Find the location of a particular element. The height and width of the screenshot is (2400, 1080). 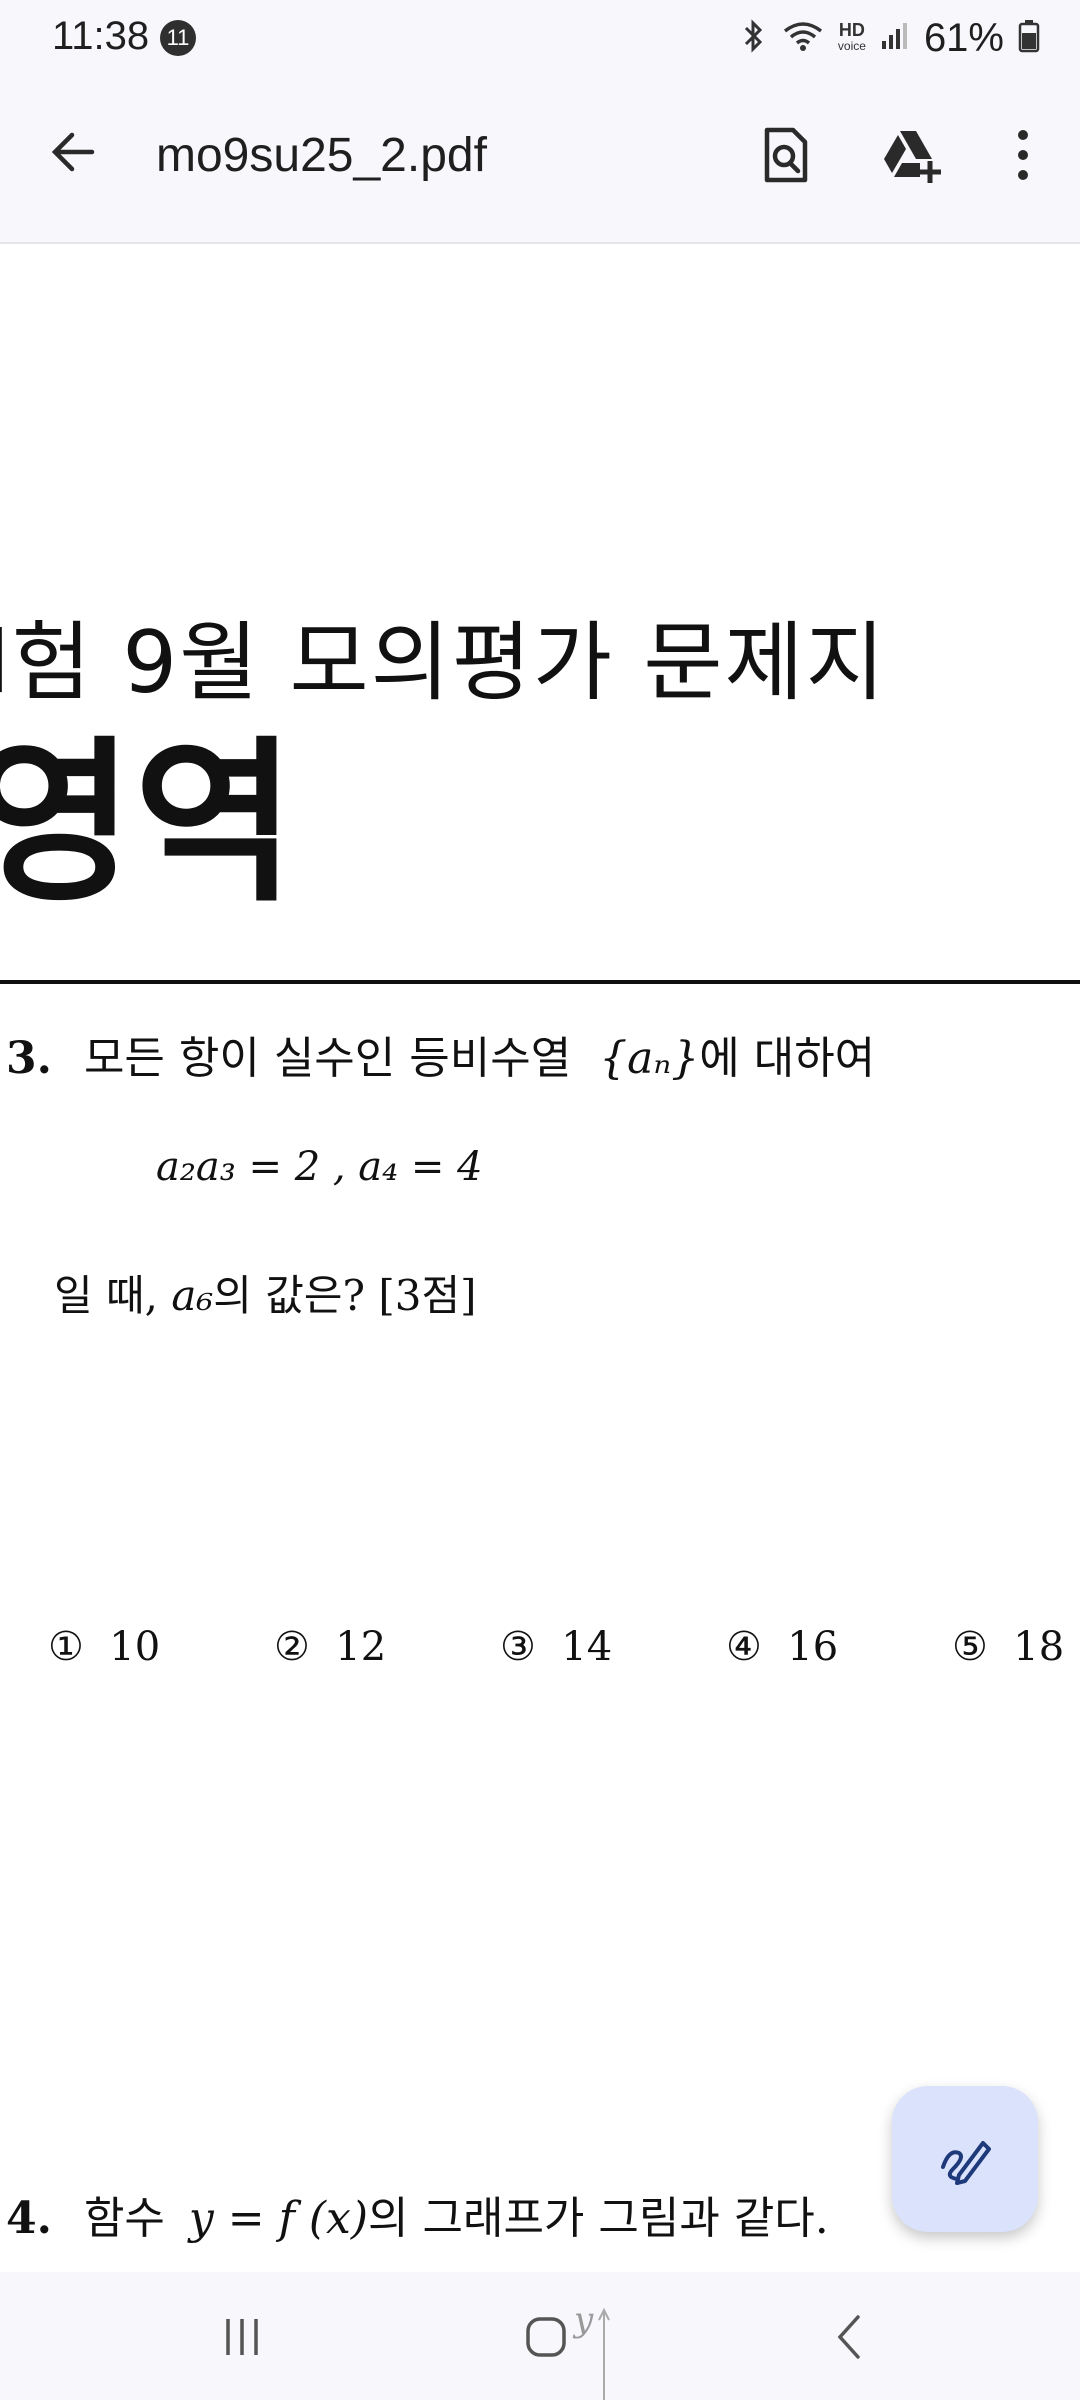

prompt-start: 일 때, is located at coordinates (106, 1295).